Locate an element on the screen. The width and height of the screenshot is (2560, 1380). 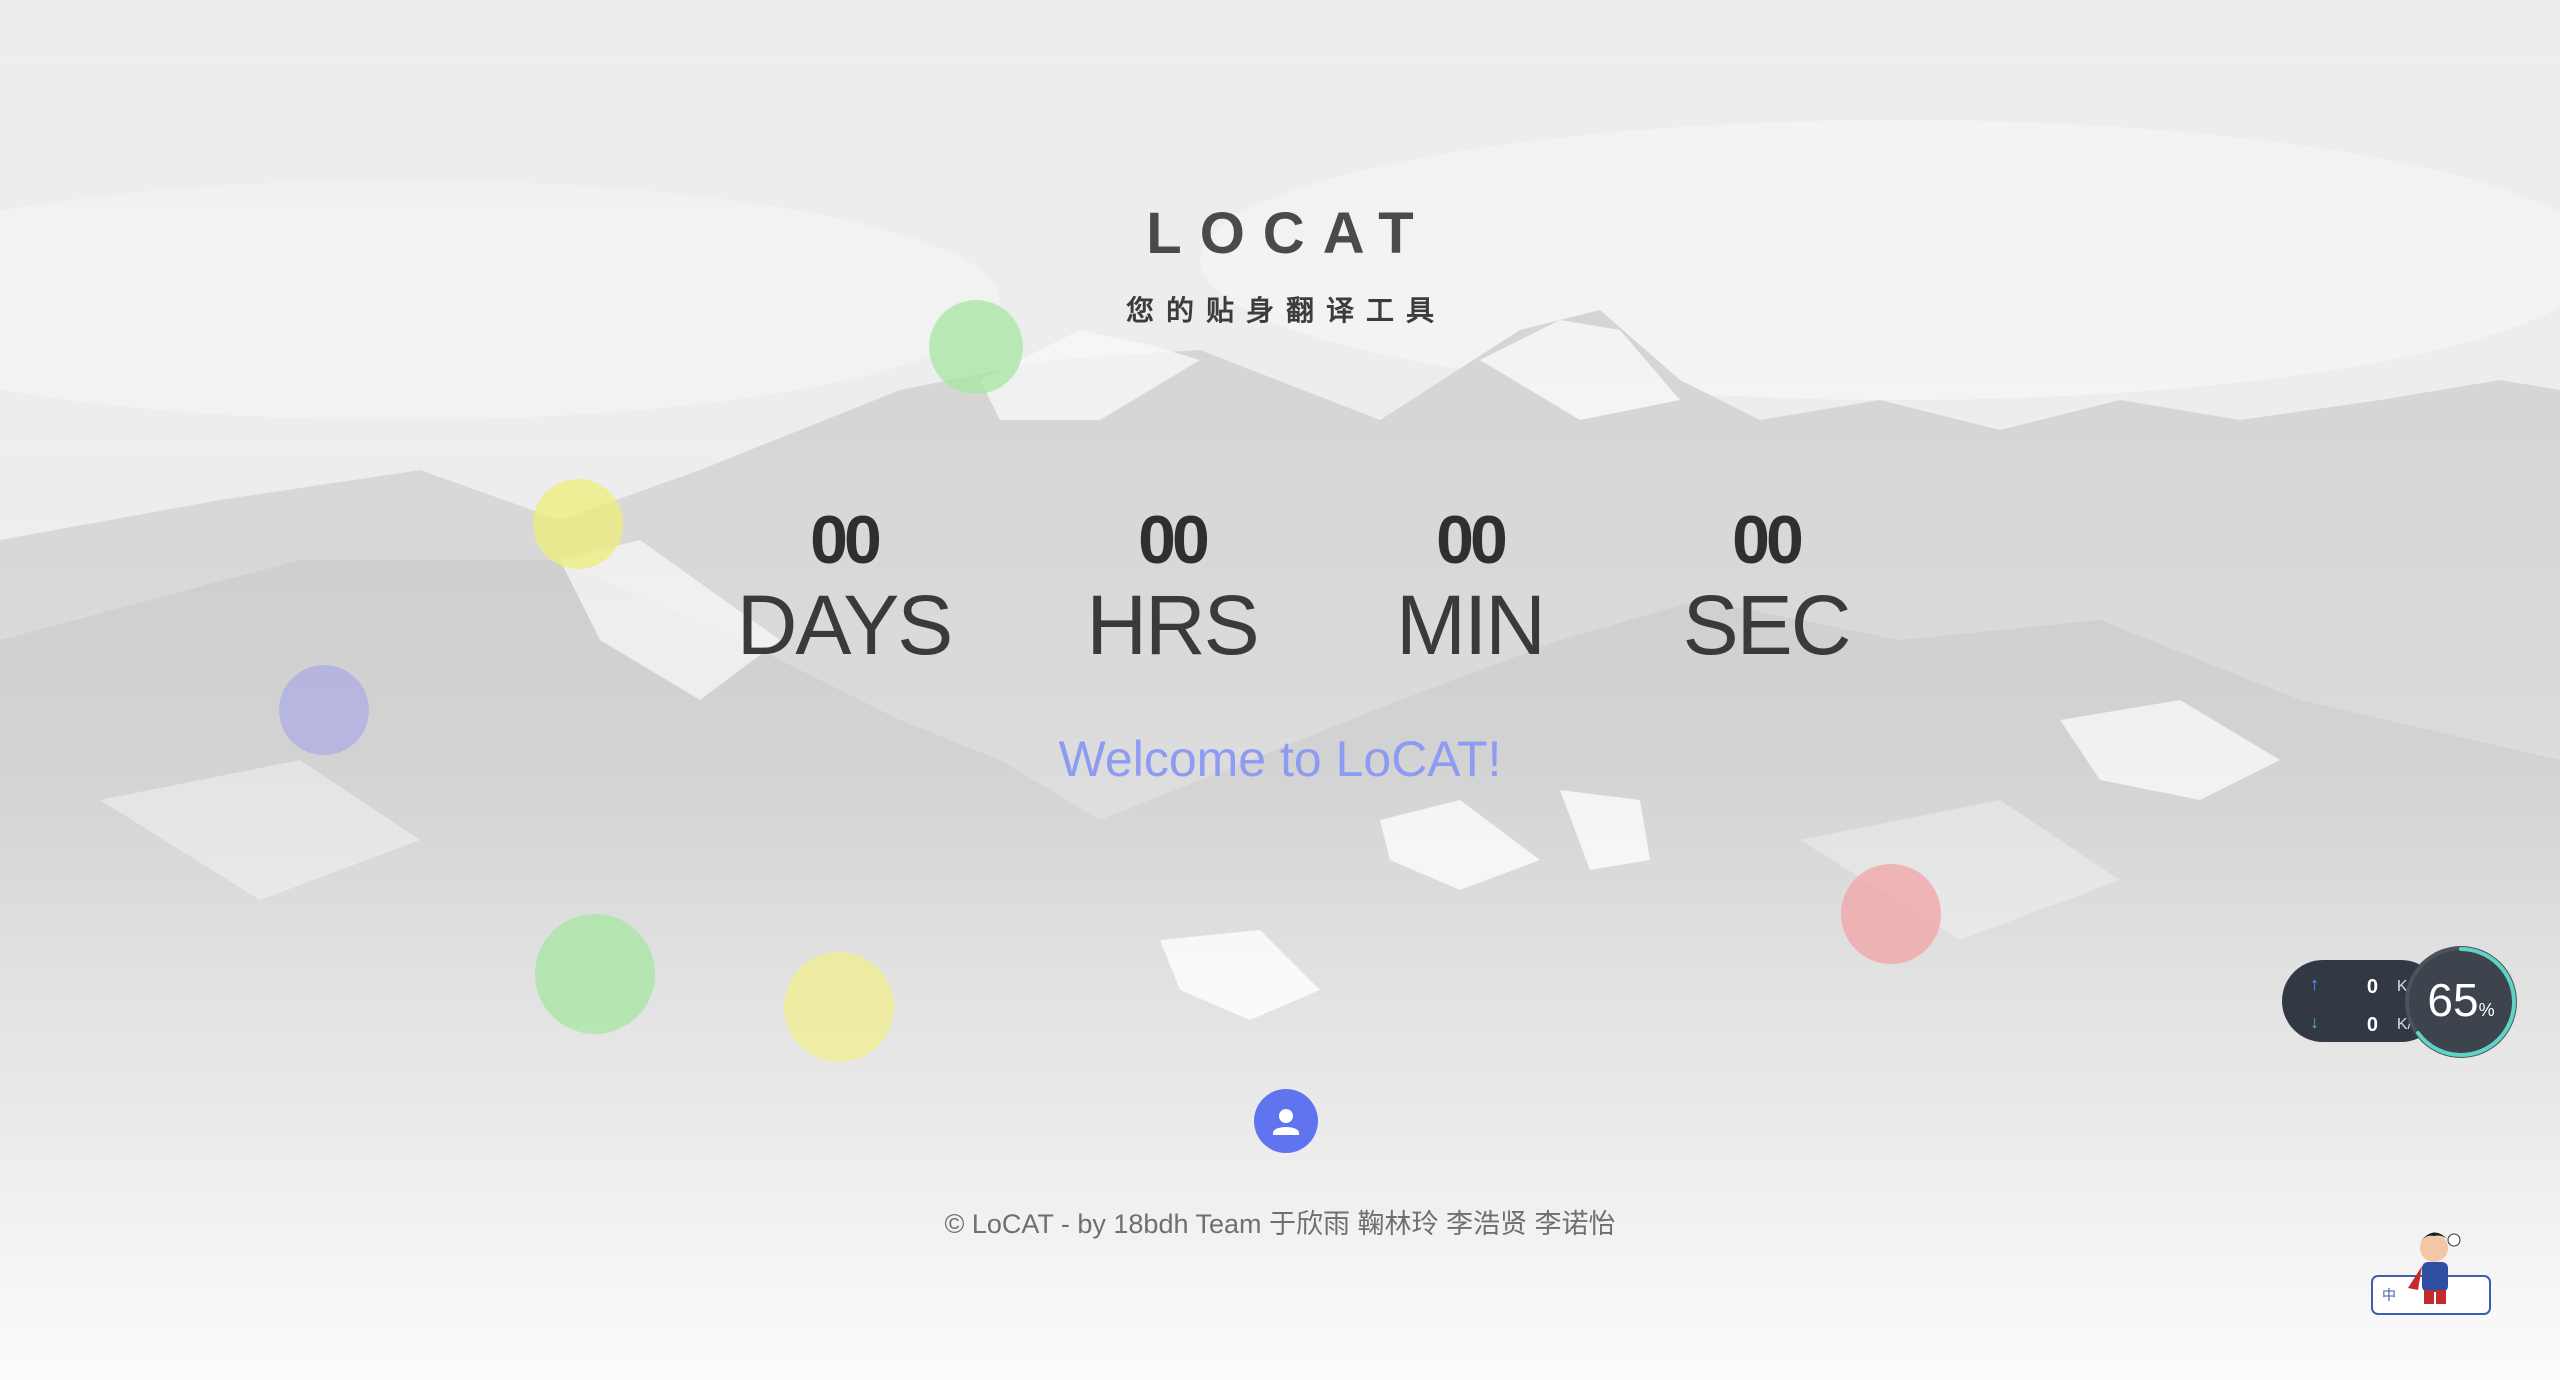
mascot-widget: 中 is located at coordinates (2431, 1273).